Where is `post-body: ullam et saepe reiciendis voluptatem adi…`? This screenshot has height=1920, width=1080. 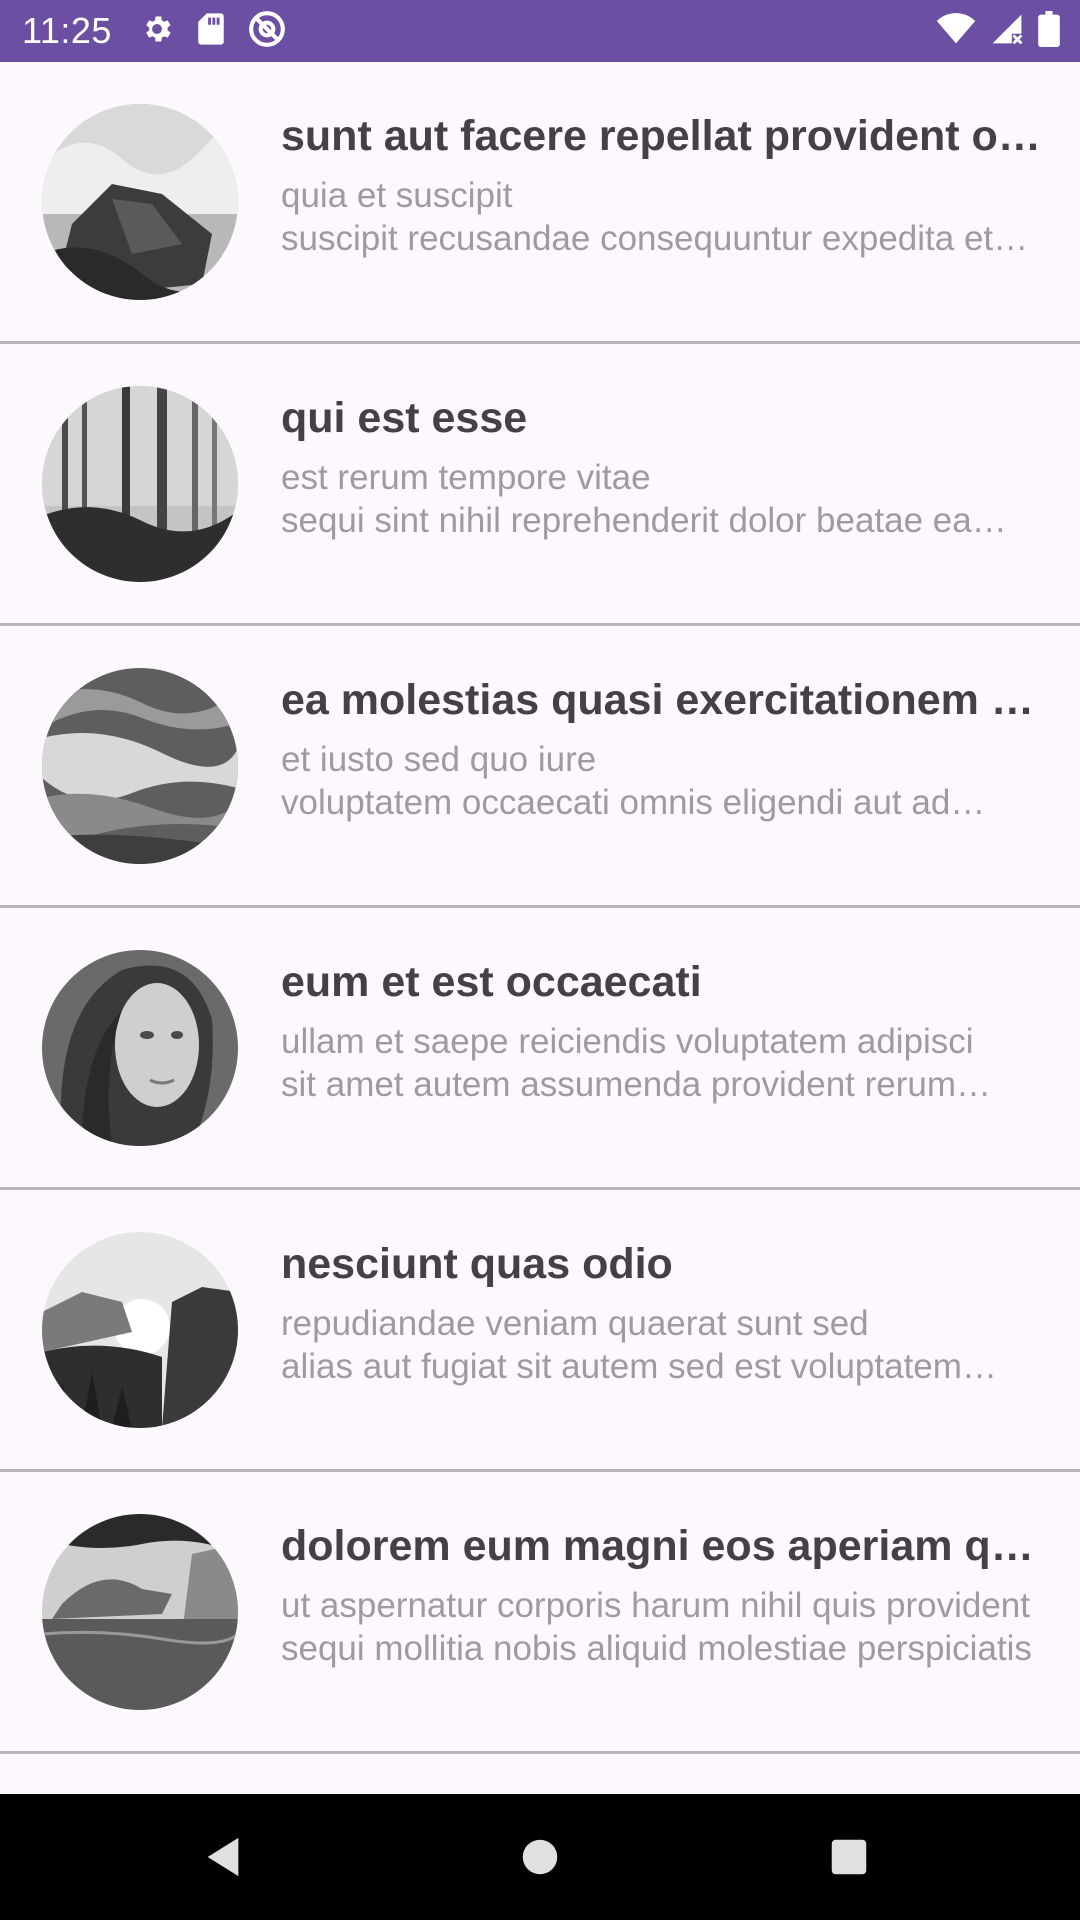 post-body: ullam et saepe reiciendis voluptatem adi… is located at coordinates (627, 1063).